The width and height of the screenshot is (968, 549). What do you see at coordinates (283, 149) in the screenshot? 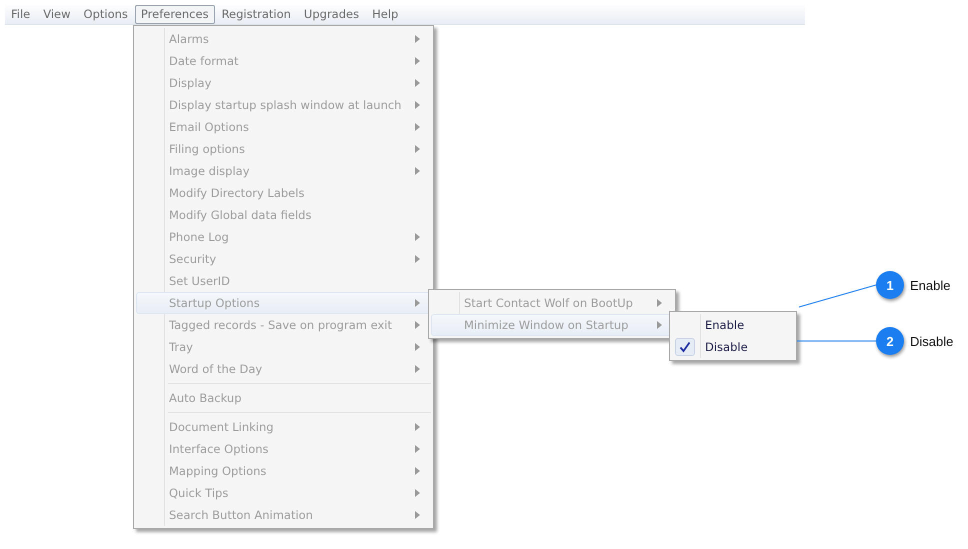
I see `menu-item: Filing options` at bounding box center [283, 149].